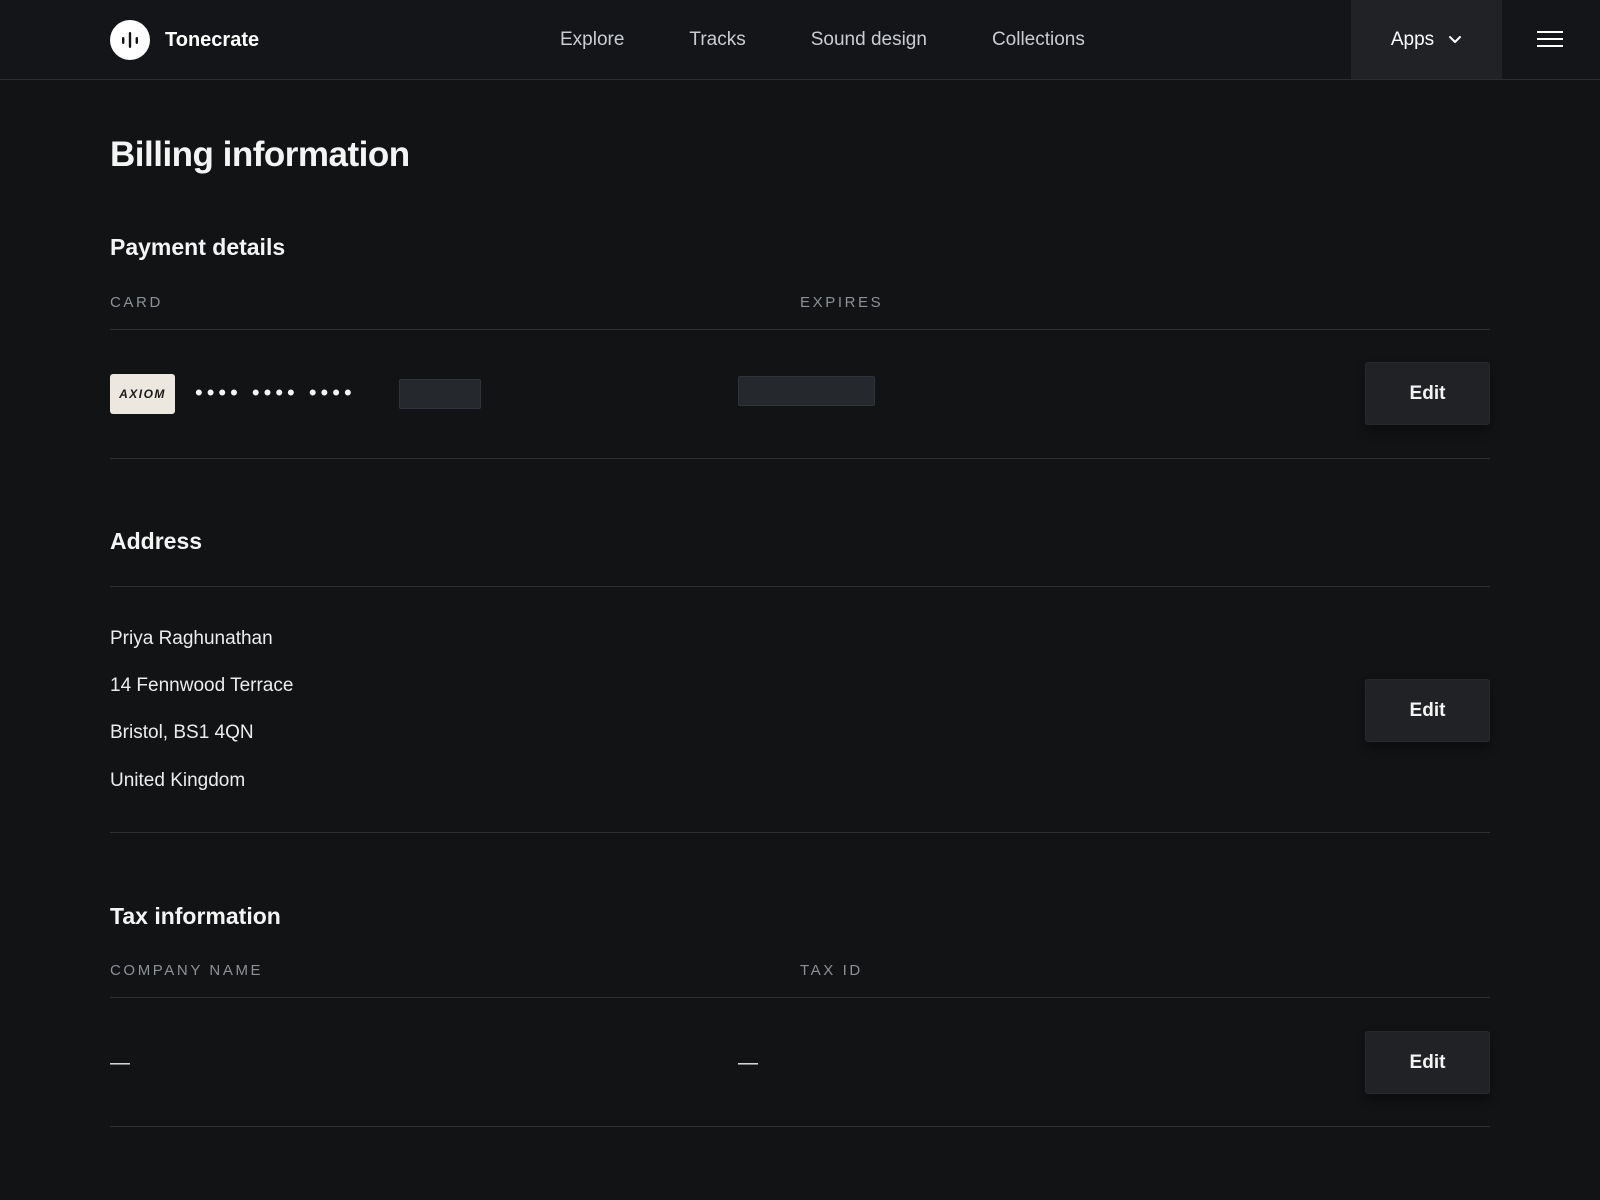  Describe the element at coordinates (1427, 710) in the screenshot. I see `edit-address-button: Edit` at that location.